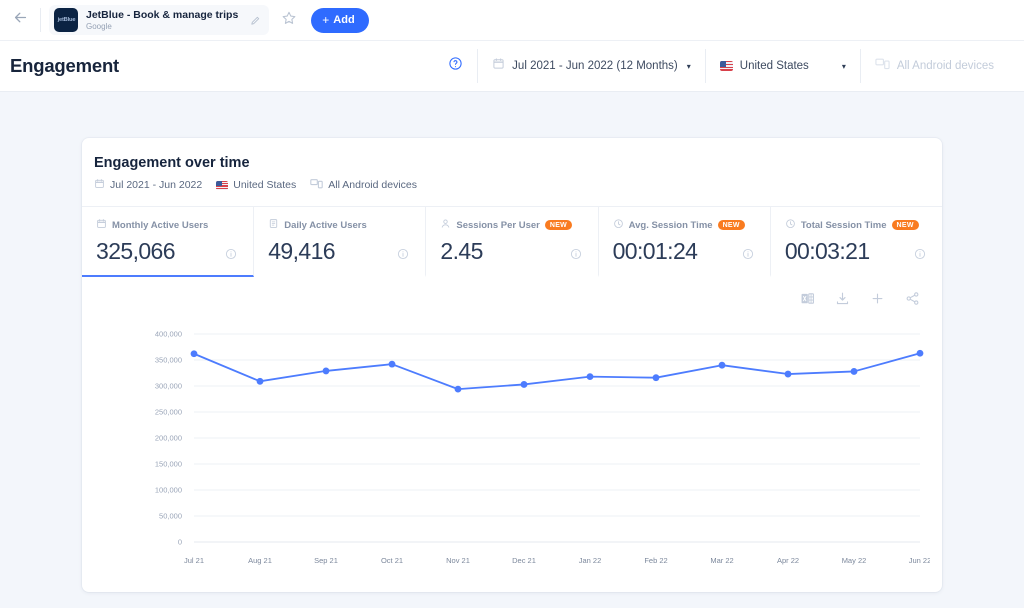 The height and width of the screenshot is (608, 1024). I want to click on tab-value-row: 00:03:21, so click(863, 251).